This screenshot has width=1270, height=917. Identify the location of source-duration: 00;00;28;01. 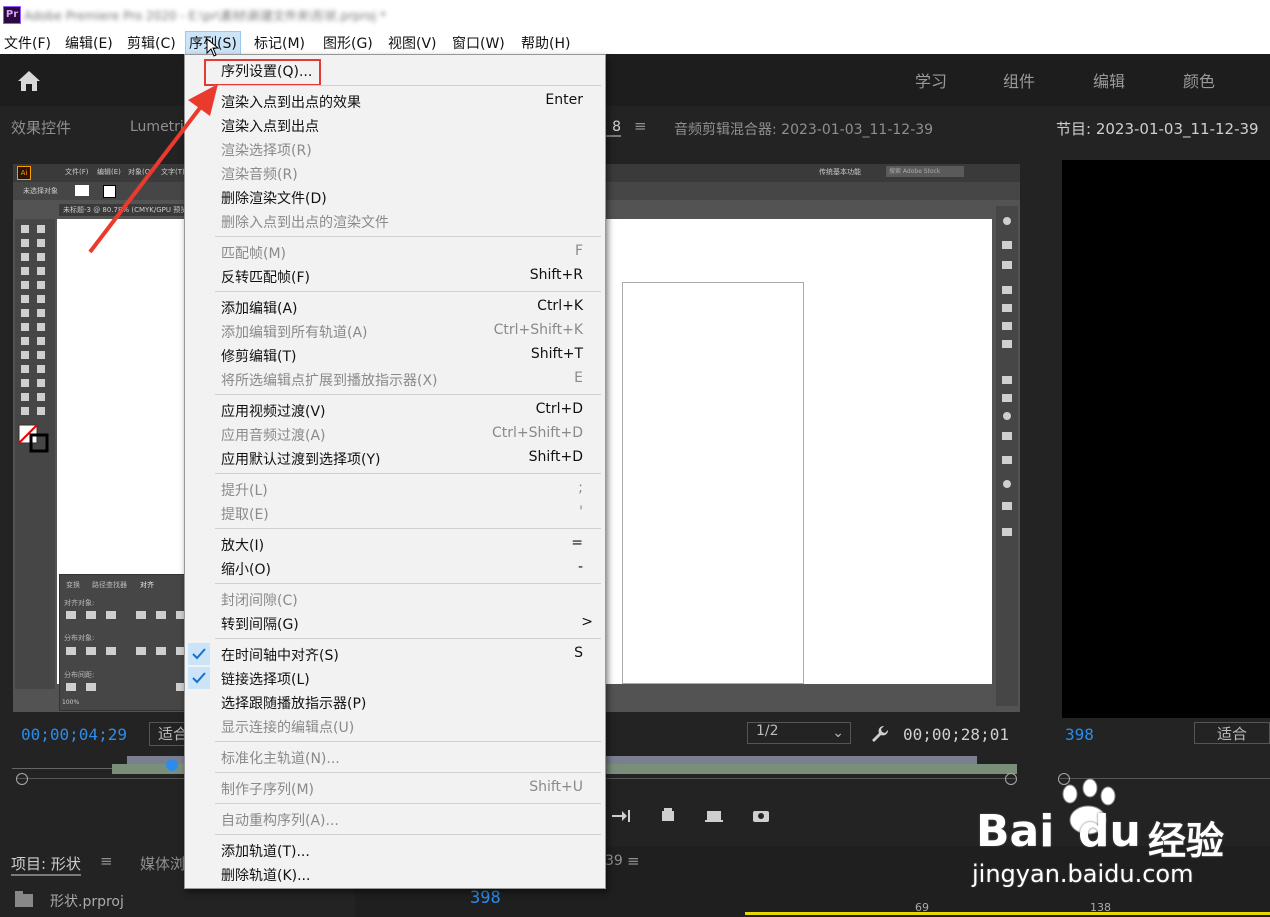
(956, 734).